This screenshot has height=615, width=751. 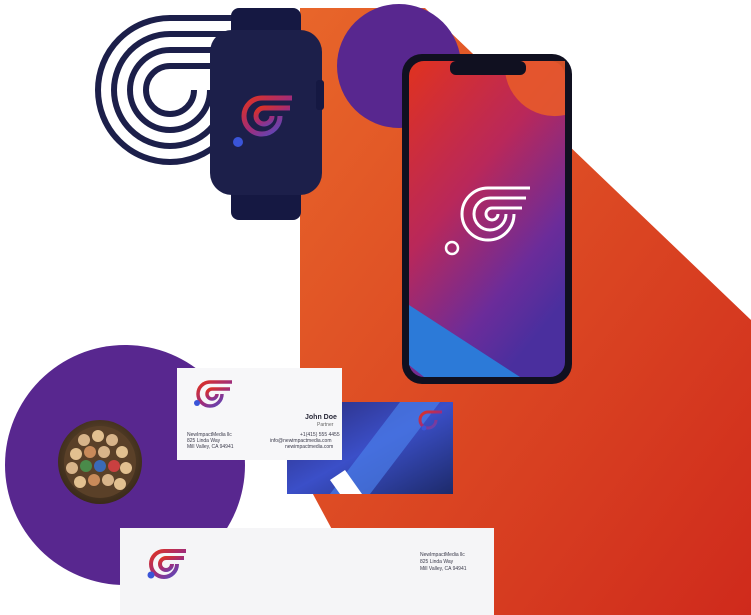 I want to click on card-website: newimpactmedia.com, so click(x=309, y=447).